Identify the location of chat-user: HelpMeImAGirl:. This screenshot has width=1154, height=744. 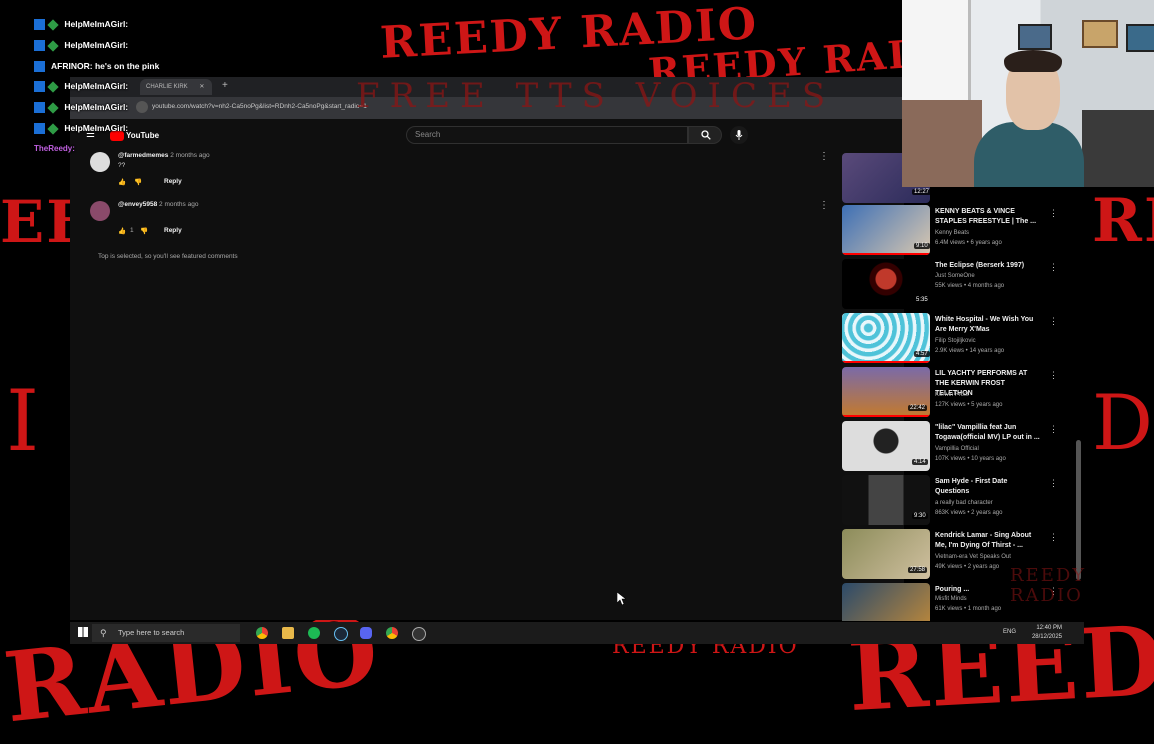
(96, 45).